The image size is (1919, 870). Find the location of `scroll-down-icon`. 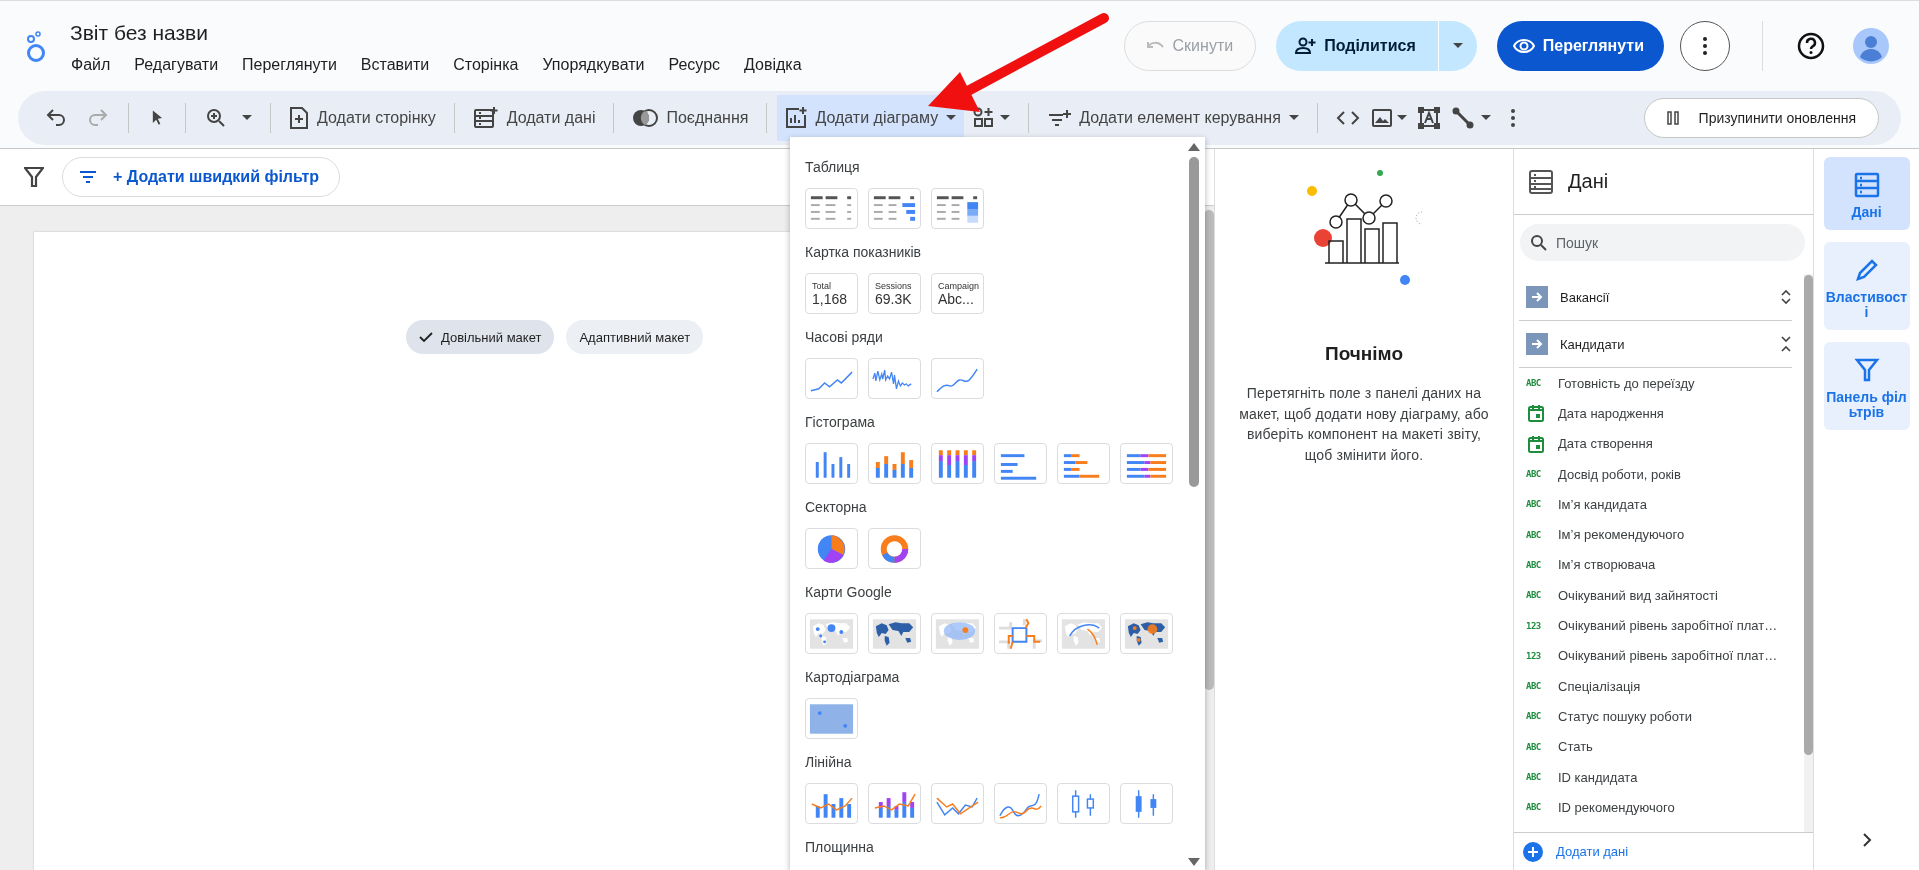

scroll-down-icon is located at coordinates (1194, 862).